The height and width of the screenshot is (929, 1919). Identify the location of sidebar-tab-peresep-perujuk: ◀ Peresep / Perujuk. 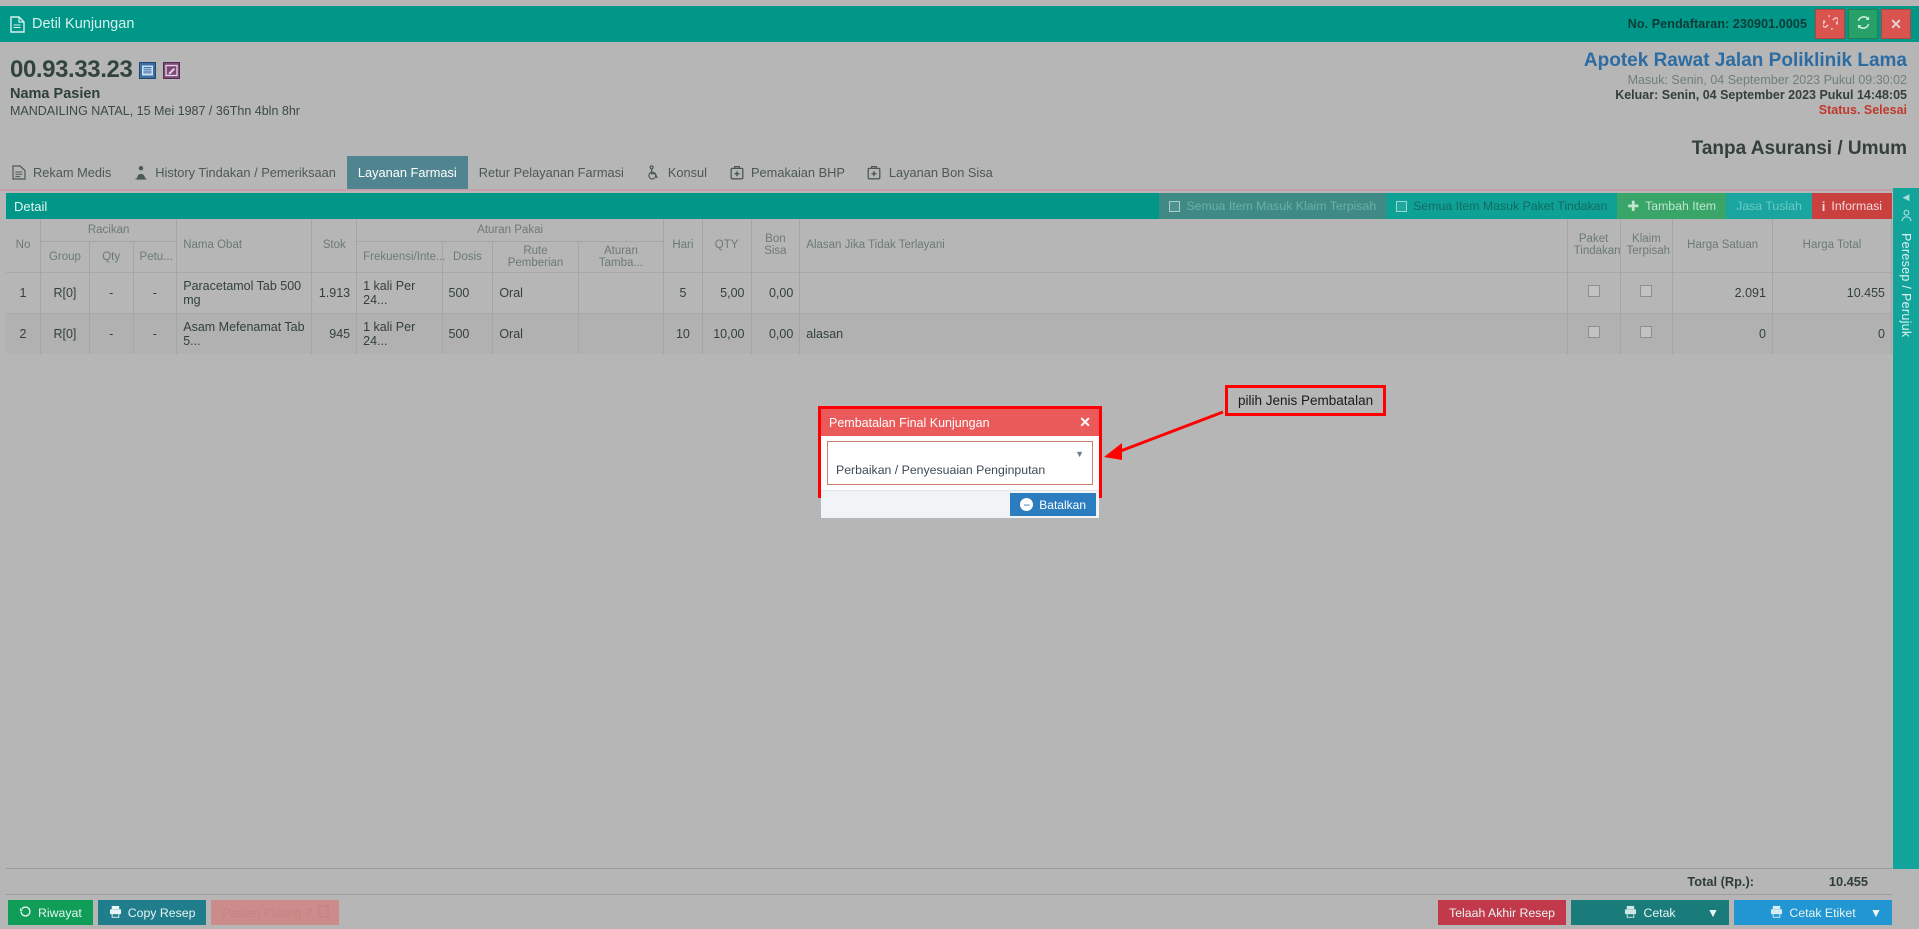
(1906, 338).